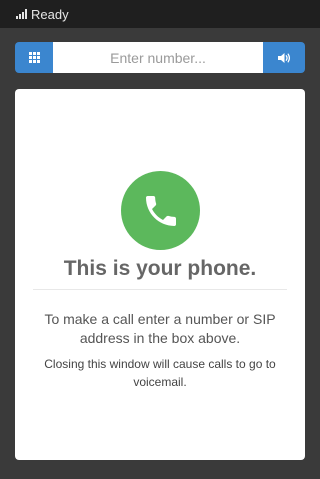 This screenshot has width=320, height=479. Describe the element at coordinates (160, 14) in the screenshot. I see `status-bar: Ready` at that location.